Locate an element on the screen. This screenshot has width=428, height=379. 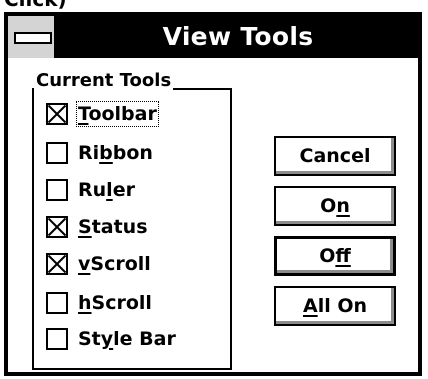
off-button: Off is located at coordinates (335, 256).